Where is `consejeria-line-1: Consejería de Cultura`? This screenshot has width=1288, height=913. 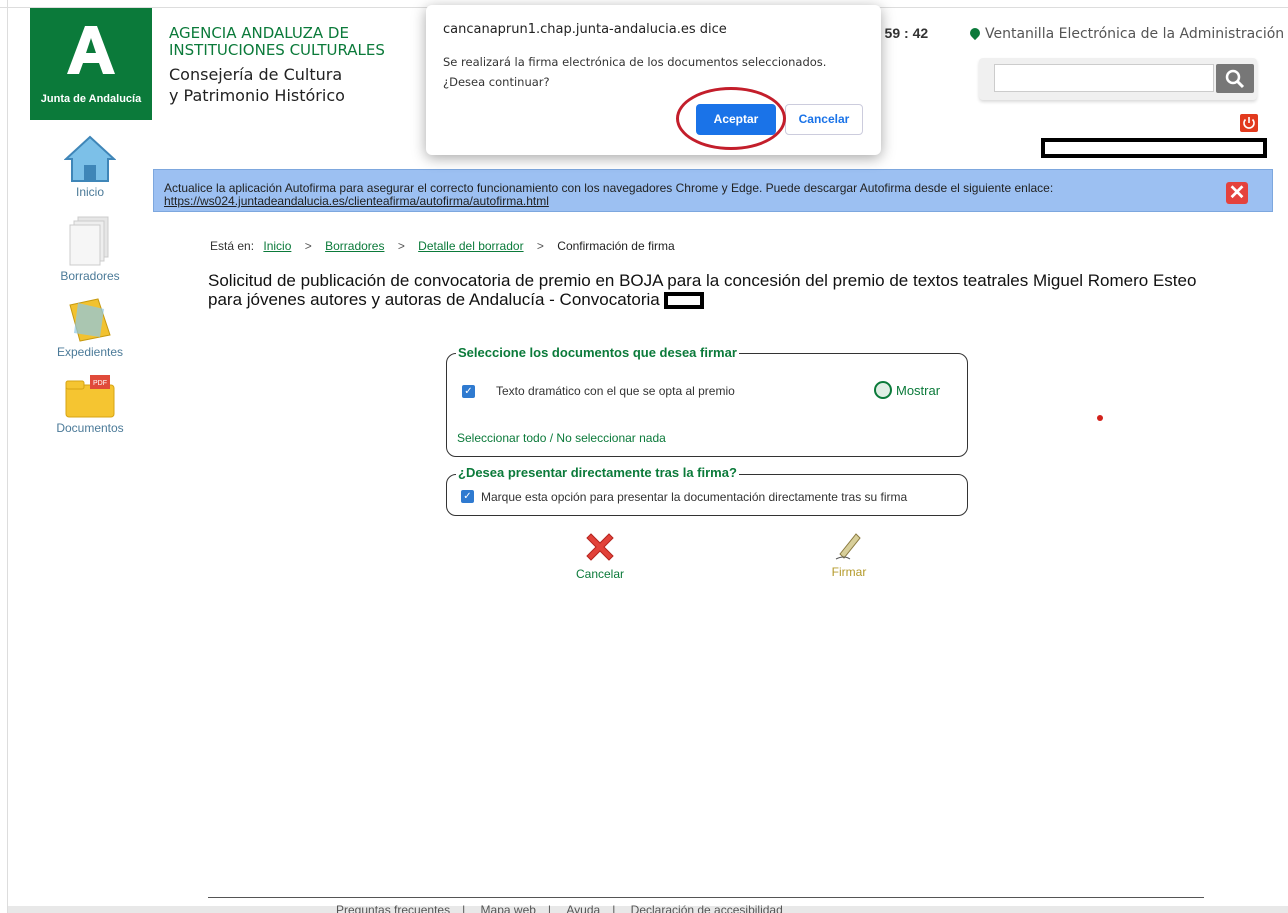
consejeria-line-1: Consejería de Cultura is located at coordinates (256, 74).